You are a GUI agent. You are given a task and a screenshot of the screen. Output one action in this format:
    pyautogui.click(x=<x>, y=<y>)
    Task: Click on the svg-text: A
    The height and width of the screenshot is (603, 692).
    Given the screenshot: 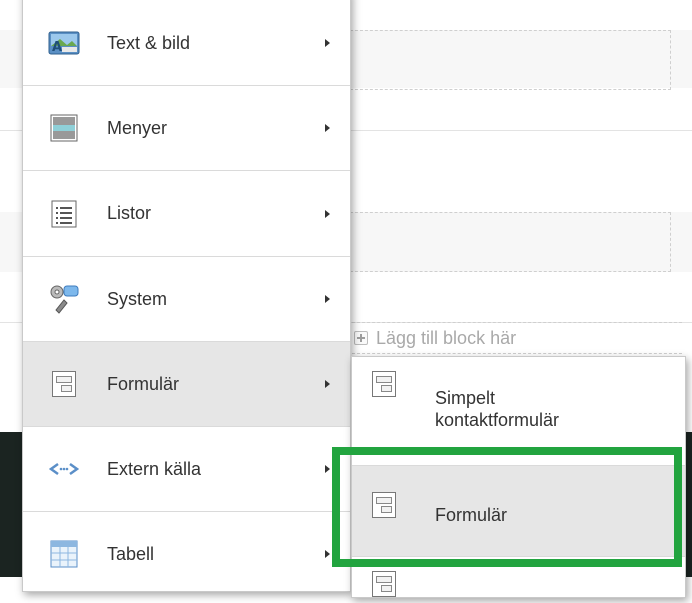 What is the action you would take?
    pyautogui.click(x=57, y=47)
    